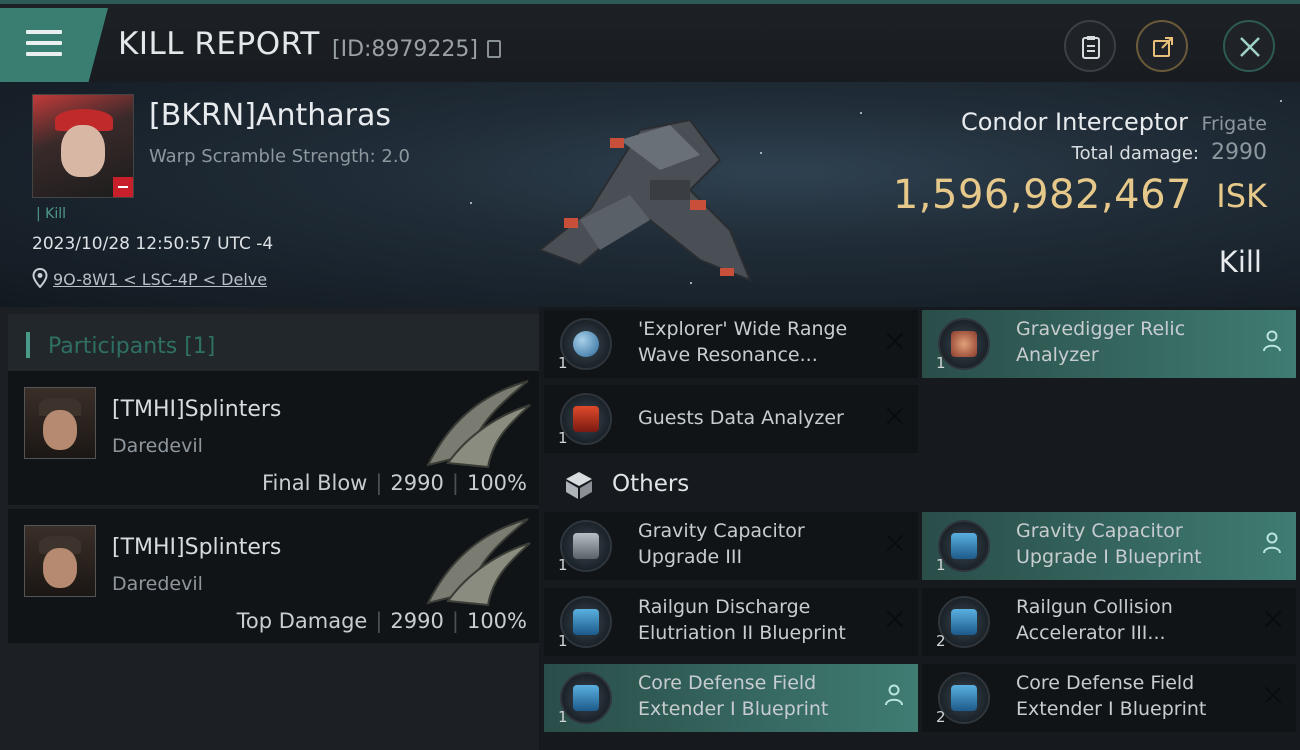 The width and height of the screenshot is (1300, 750). I want to click on capacitor-icon, so click(586, 546).